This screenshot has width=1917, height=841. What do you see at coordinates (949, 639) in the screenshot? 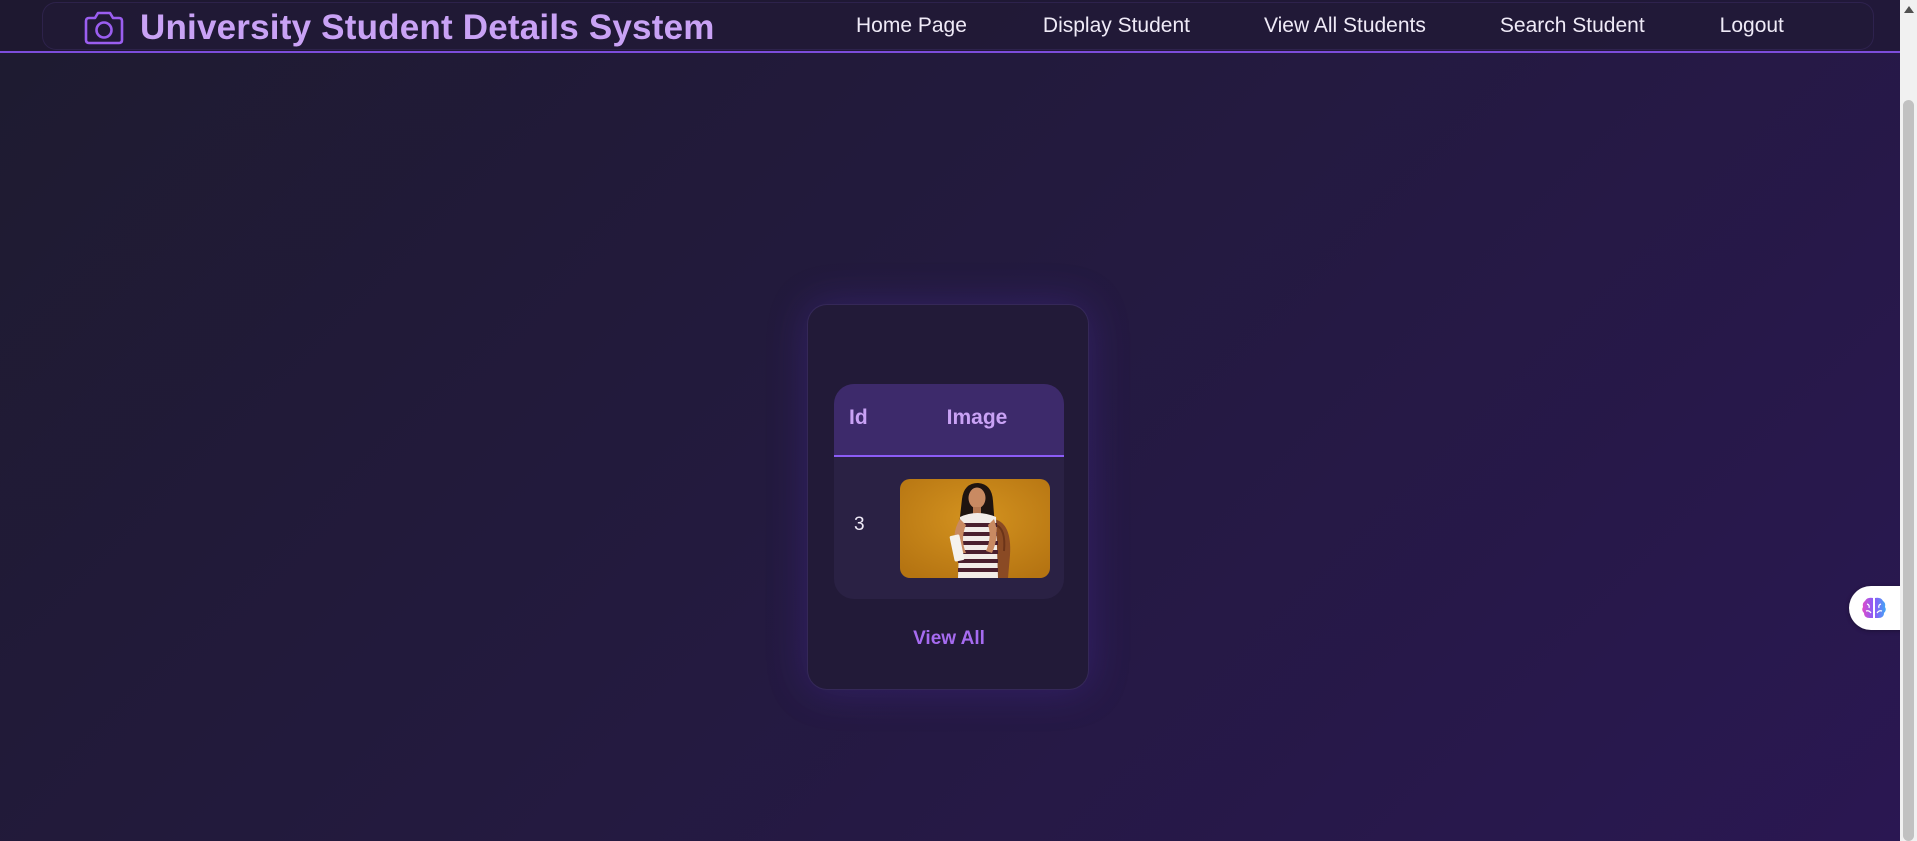
I see `view-all-link: View All` at bounding box center [949, 639].